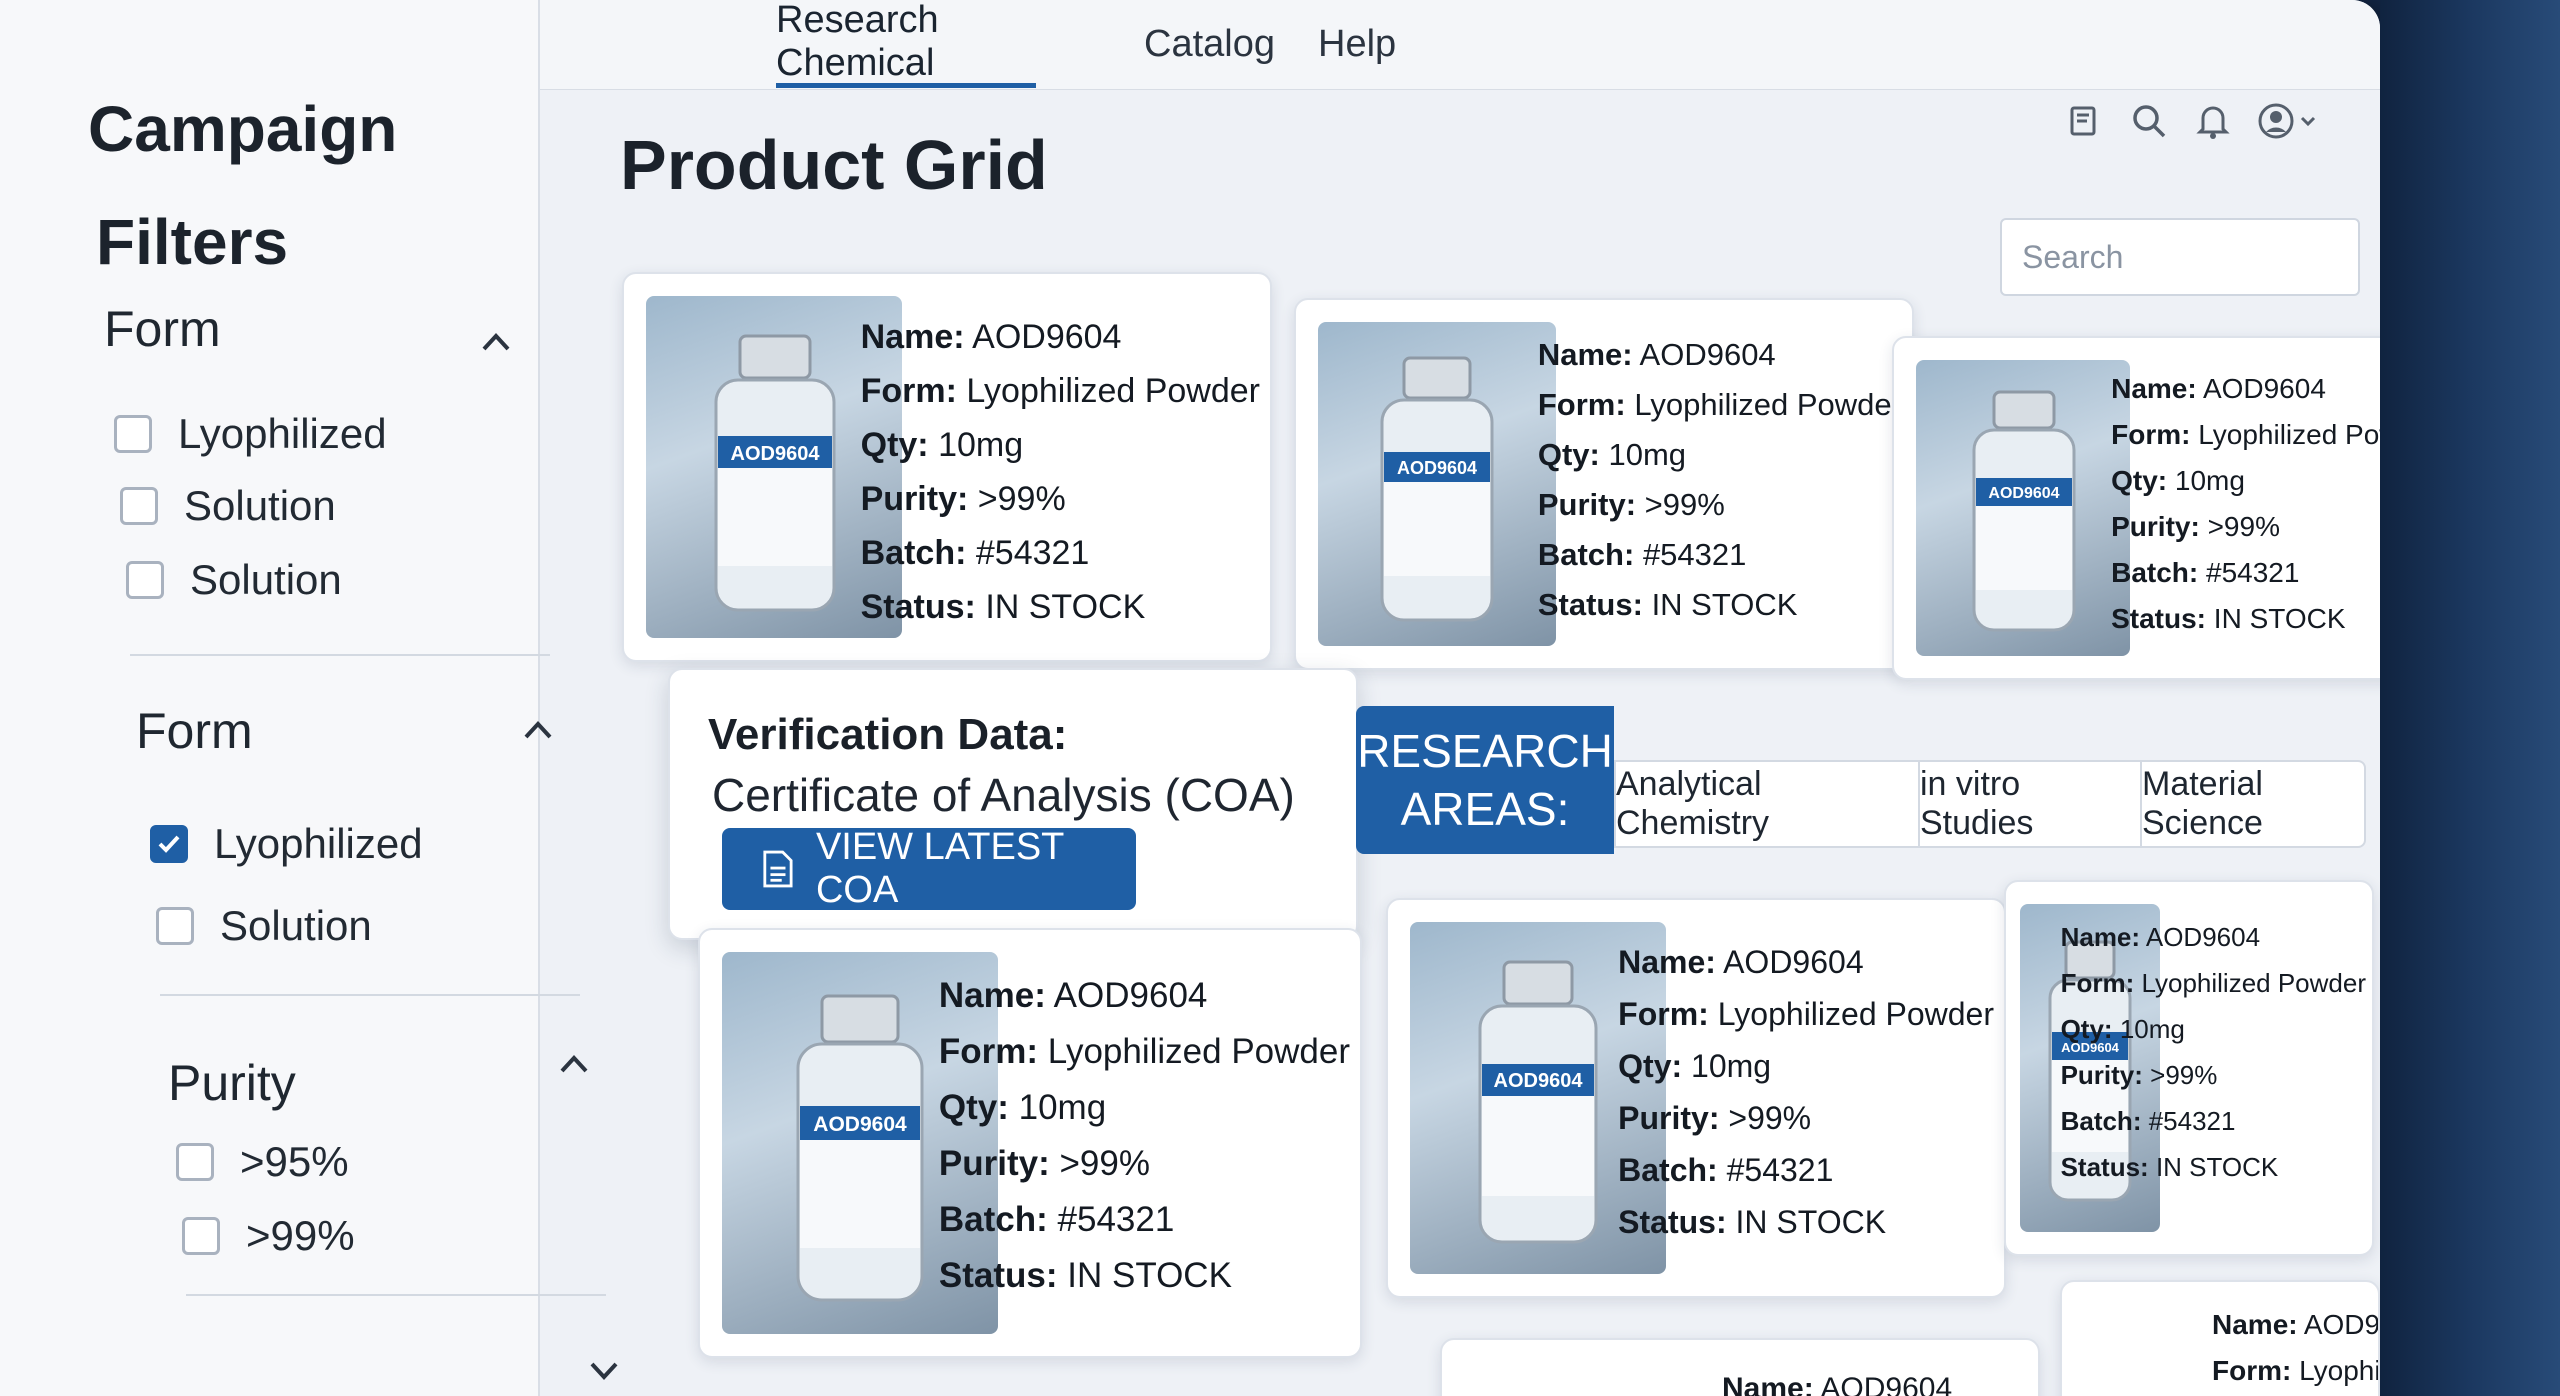  I want to click on verification-title: Verification Data:, so click(888, 734).